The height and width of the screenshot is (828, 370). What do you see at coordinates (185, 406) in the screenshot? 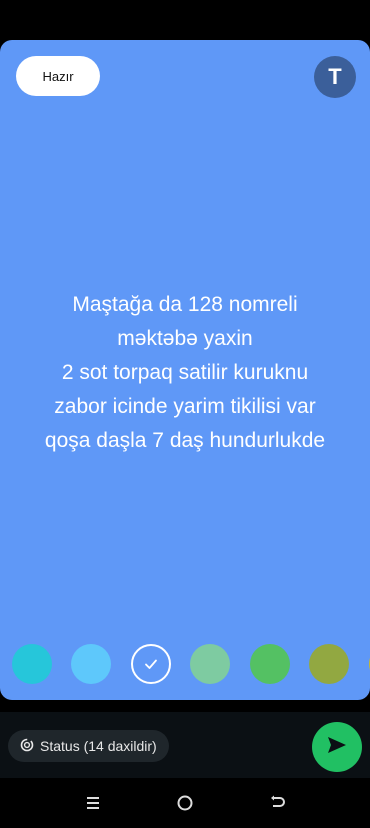
I see `status-text-line: zabor icinde yarim tikilisi var` at bounding box center [185, 406].